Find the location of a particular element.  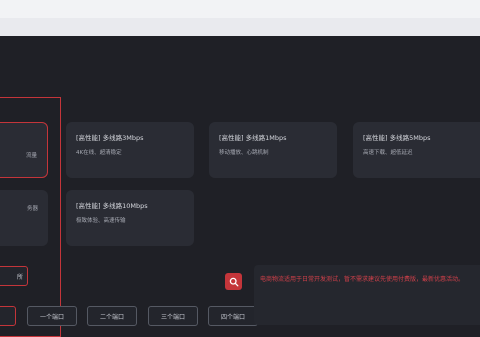

chip-label: 二个端口 is located at coordinates (111, 317).